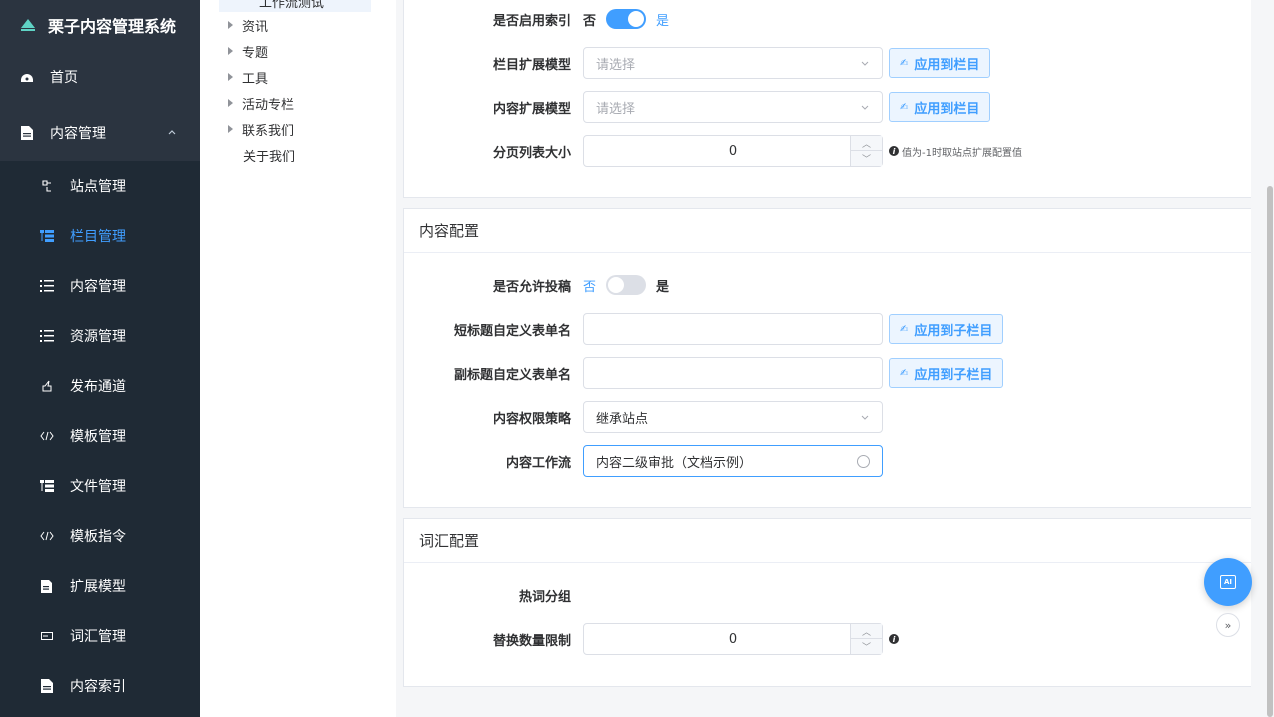  What do you see at coordinates (590, 287) in the screenshot?
I see `switch-off-label: 否` at bounding box center [590, 287].